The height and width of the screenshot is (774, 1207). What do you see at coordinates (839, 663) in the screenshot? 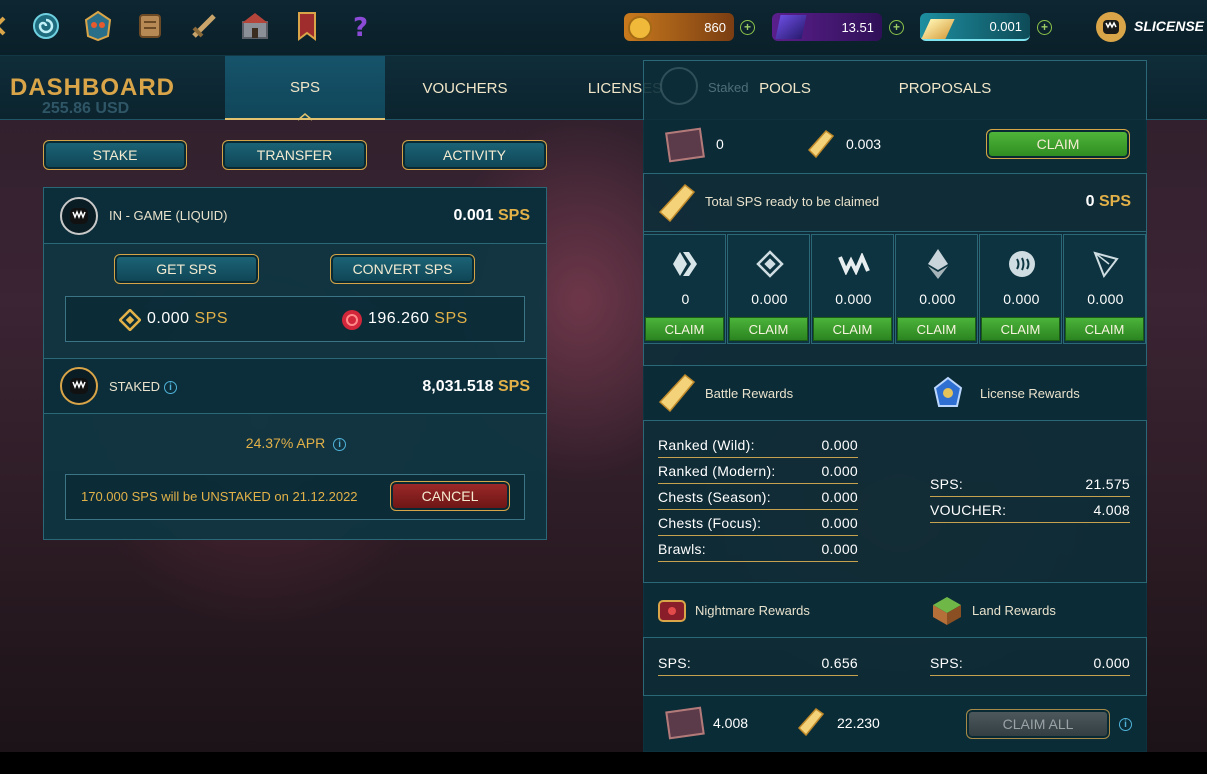
I see `nightmare-sps-value: 0.656` at bounding box center [839, 663].